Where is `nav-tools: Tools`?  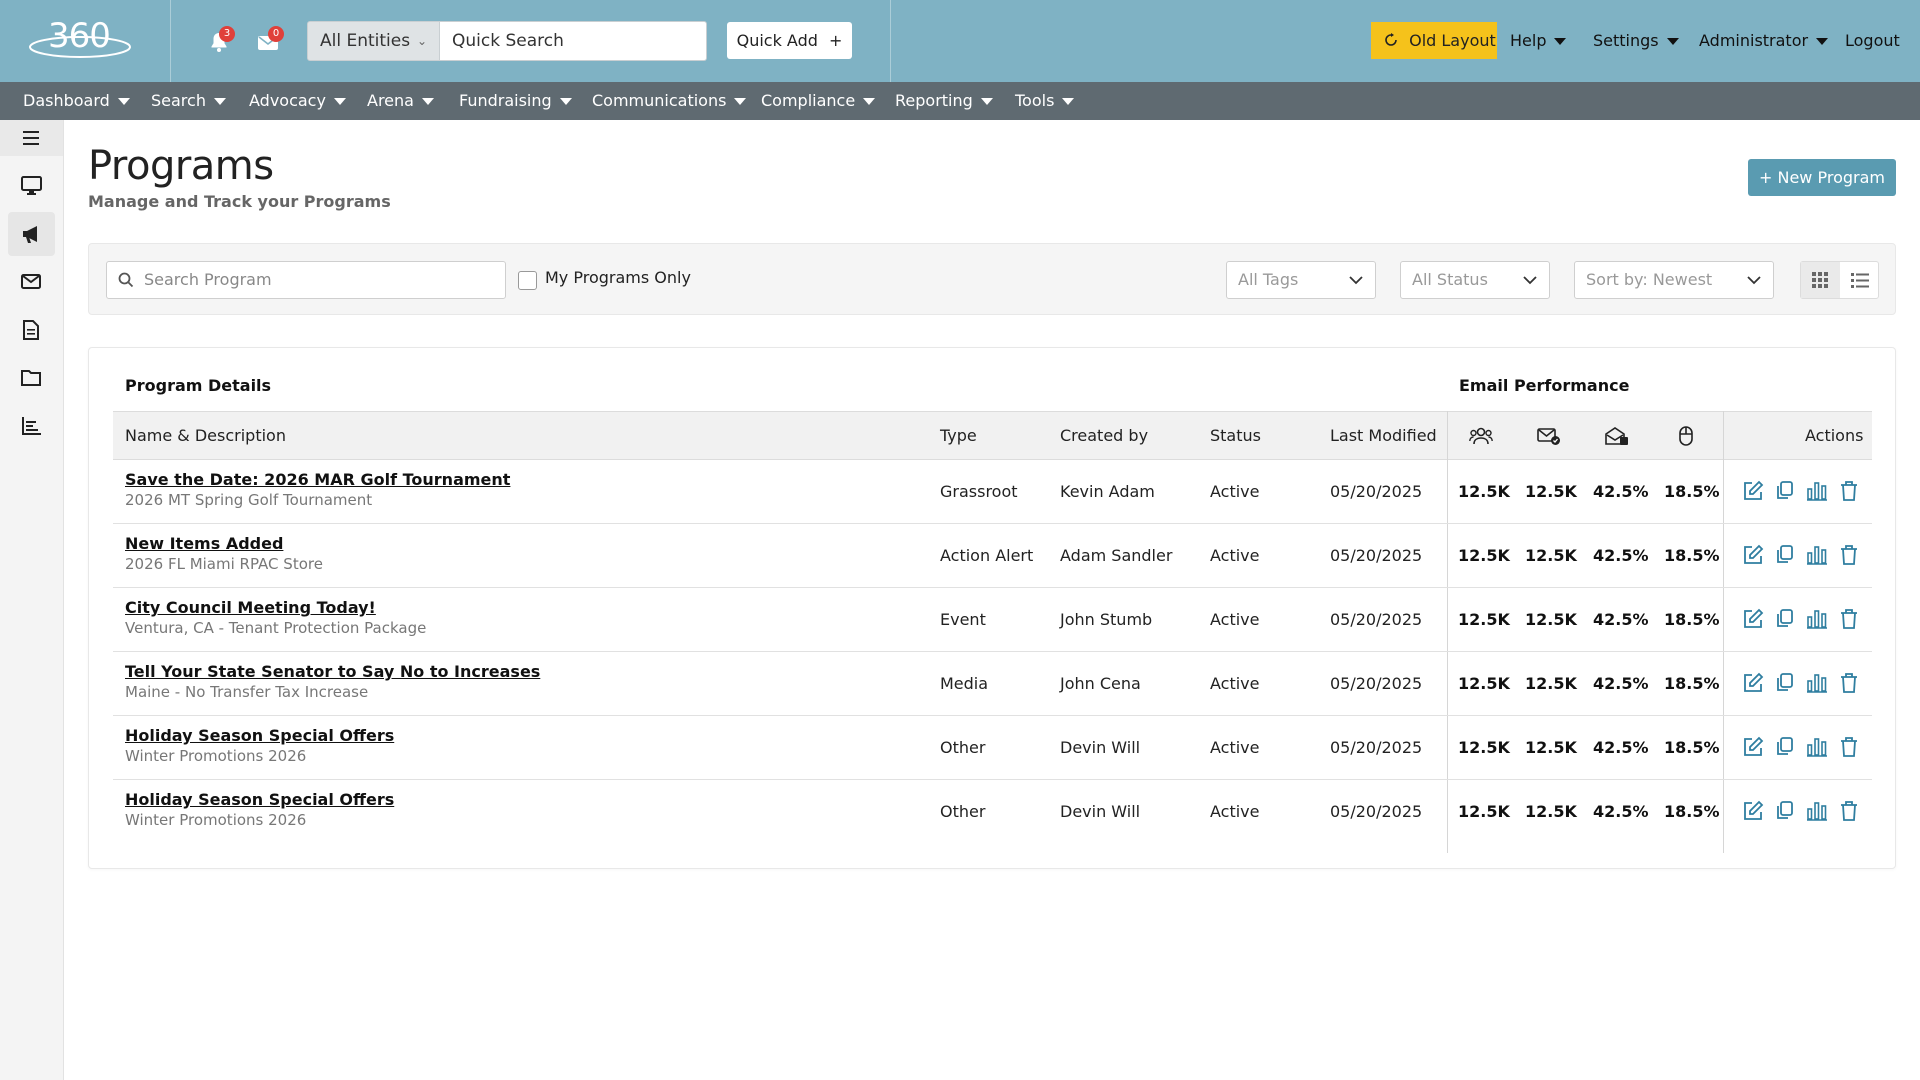
nav-tools: Tools is located at coordinates (1045, 101).